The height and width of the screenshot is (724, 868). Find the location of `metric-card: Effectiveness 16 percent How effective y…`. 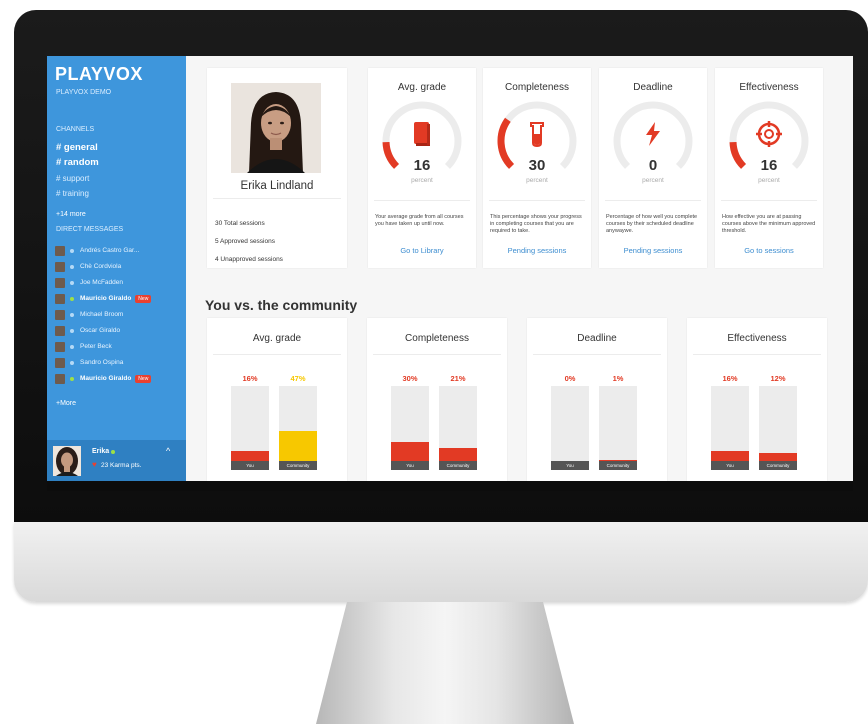

metric-card: Effectiveness 16 percent How effective y… is located at coordinates (769, 168).